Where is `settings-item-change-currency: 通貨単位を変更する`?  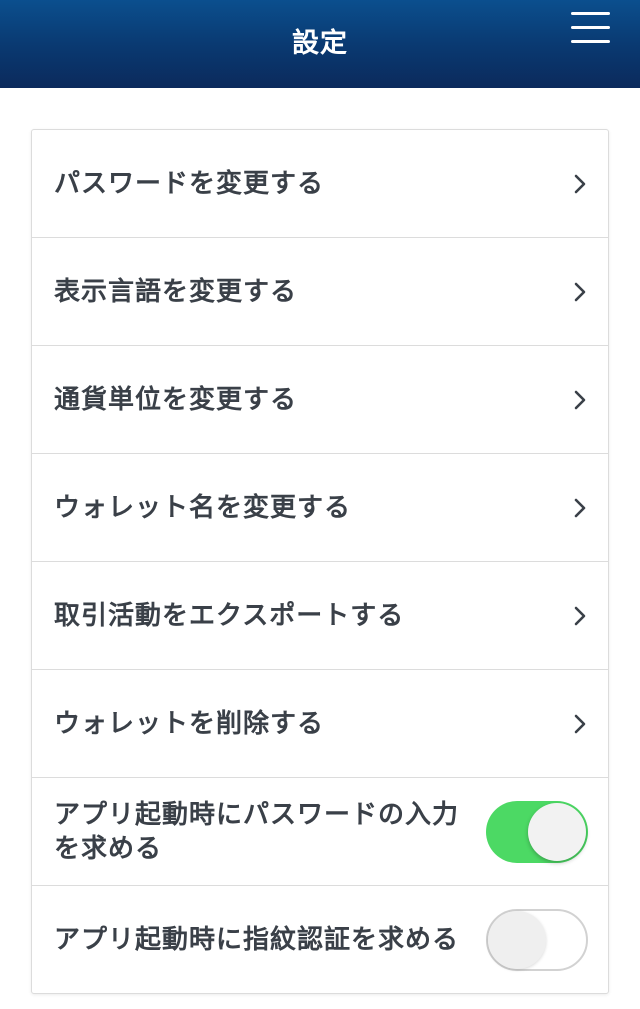
settings-item-change-currency: 通貨単位を変更する is located at coordinates (320, 400).